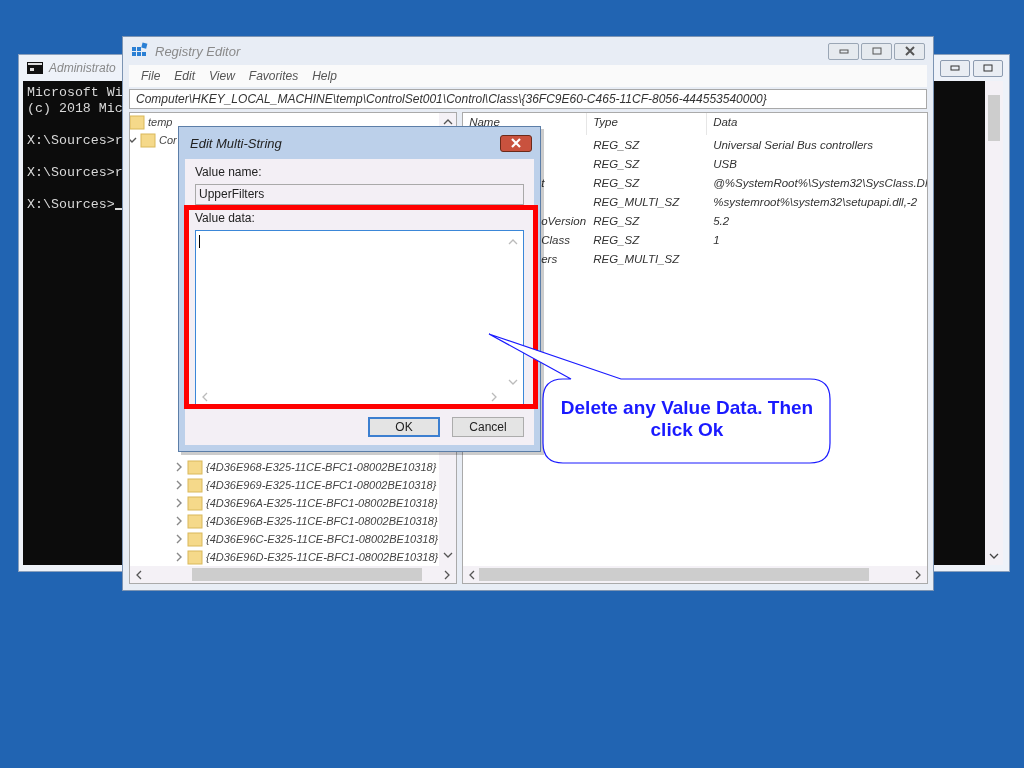 The height and width of the screenshot is (768, 1024). I want to click on scroll-up-icon, so click(447, 122).